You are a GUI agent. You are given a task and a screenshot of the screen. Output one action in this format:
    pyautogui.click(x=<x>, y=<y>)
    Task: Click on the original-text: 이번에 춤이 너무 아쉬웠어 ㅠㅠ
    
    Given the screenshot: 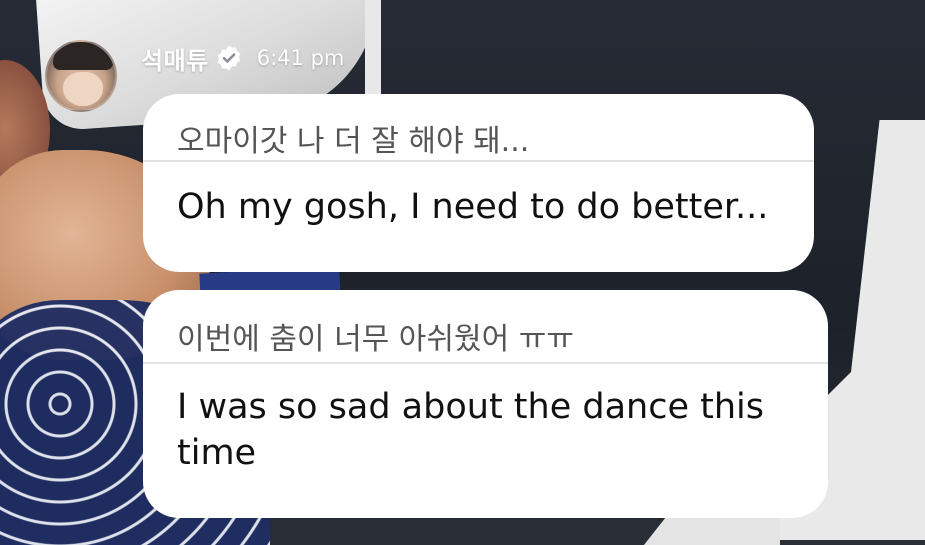 What is the action you would take?
    pyautogui.click(x=375, y=339)
    